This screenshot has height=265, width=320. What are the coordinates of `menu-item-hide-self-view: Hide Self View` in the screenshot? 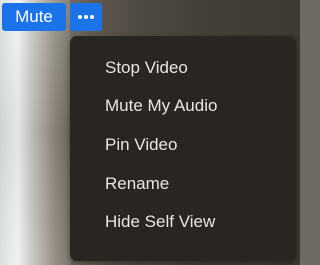 It's located at (160, 222).